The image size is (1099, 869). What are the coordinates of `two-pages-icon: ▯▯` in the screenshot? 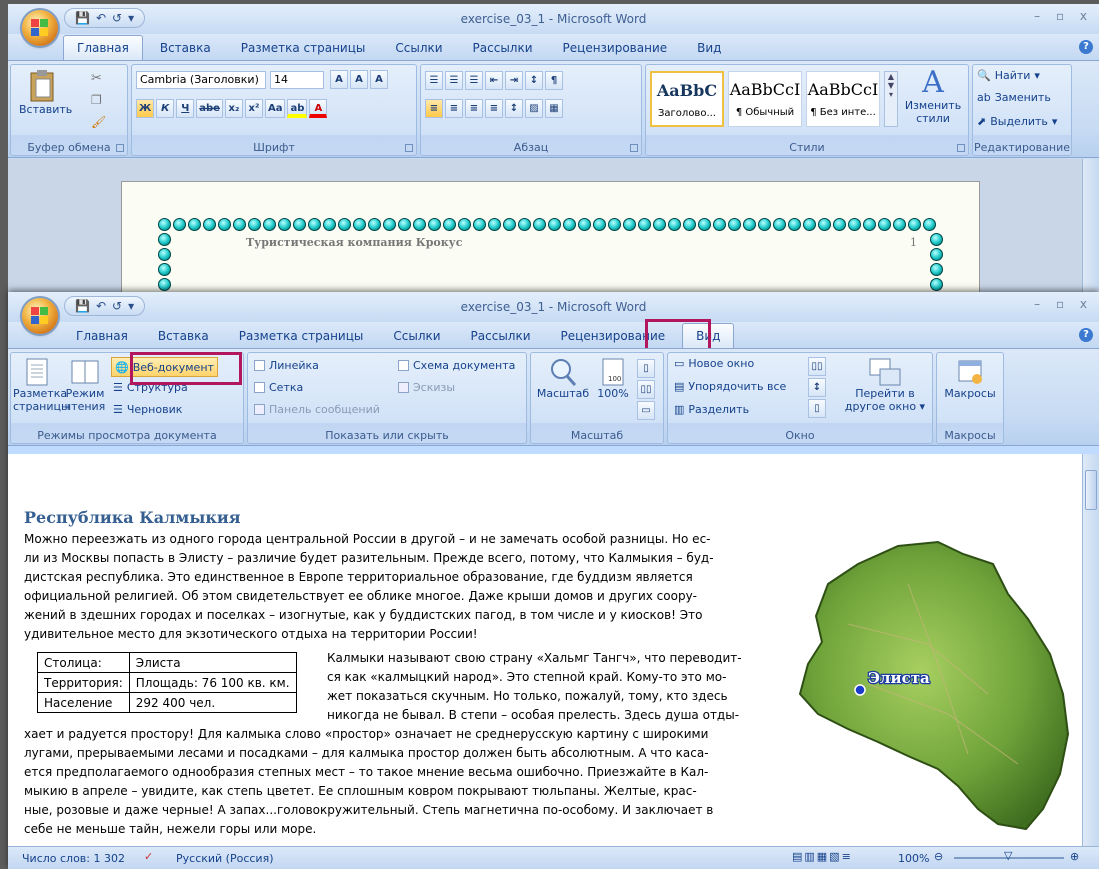 It's located at (646, 389).